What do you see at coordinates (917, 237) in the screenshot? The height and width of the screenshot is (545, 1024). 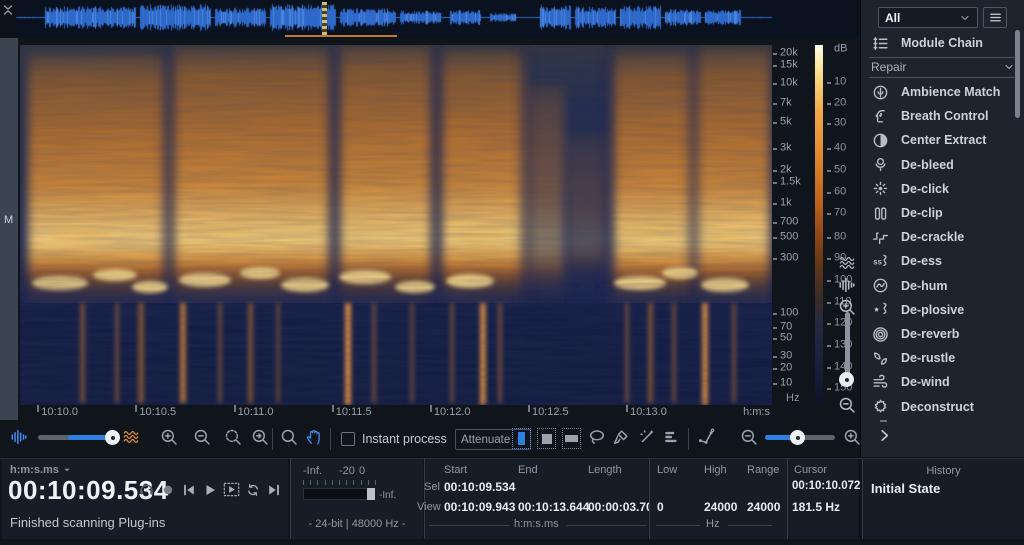 I see `module-item-de-crackle: De-crackle` at bounding box center [917, 237].